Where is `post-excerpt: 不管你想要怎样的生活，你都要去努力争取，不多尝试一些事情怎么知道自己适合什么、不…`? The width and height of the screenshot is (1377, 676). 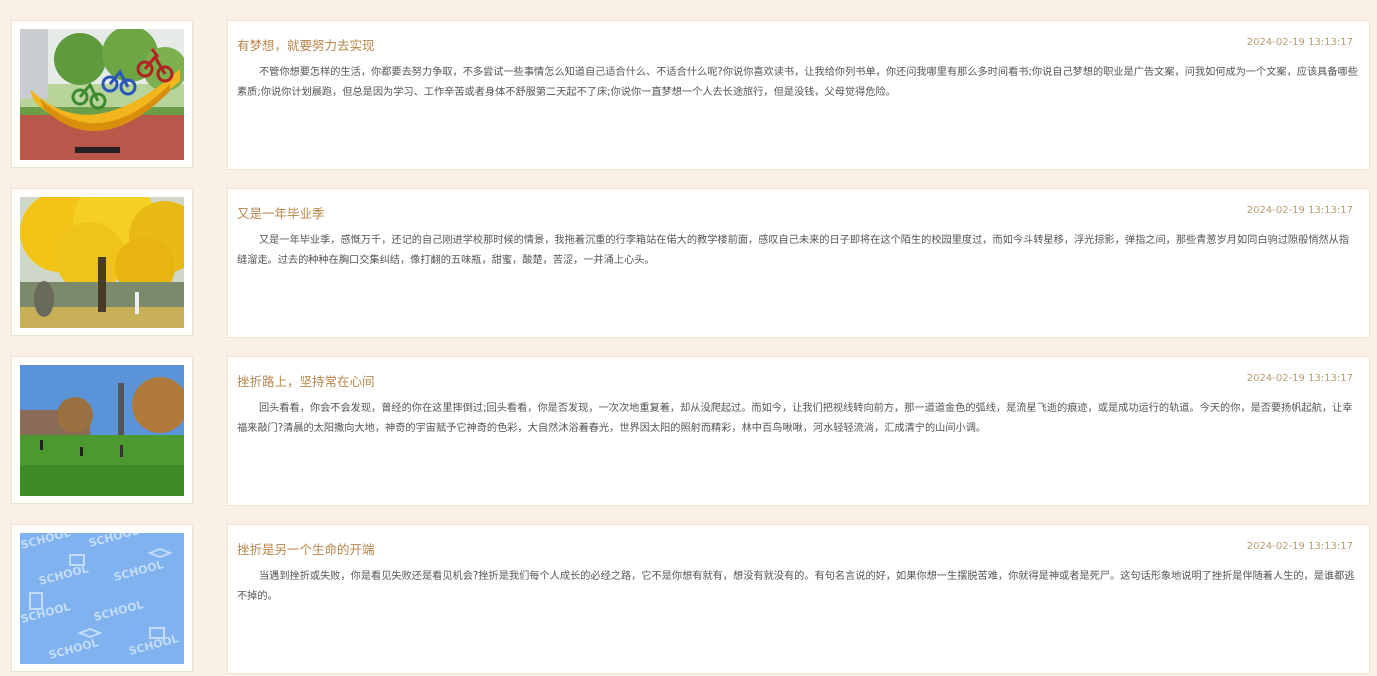 post-excerpt: 不管你想要怎样的生活，你都要去努力争取，不多尝试一些事情怎么知道自己适合什么、不… is located at coordinates (797, 82).